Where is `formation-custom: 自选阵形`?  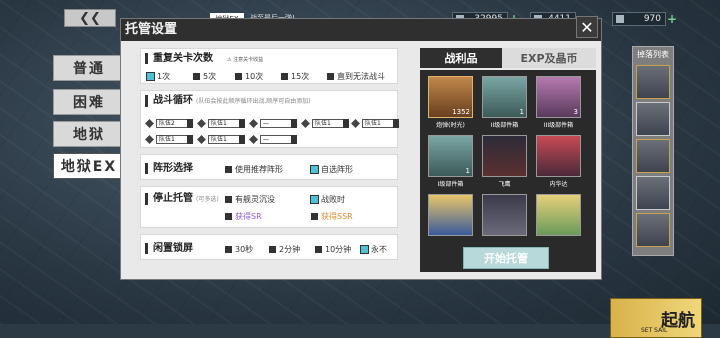
formation-custom: 自选阵形 is located at coordinates (331, 169).